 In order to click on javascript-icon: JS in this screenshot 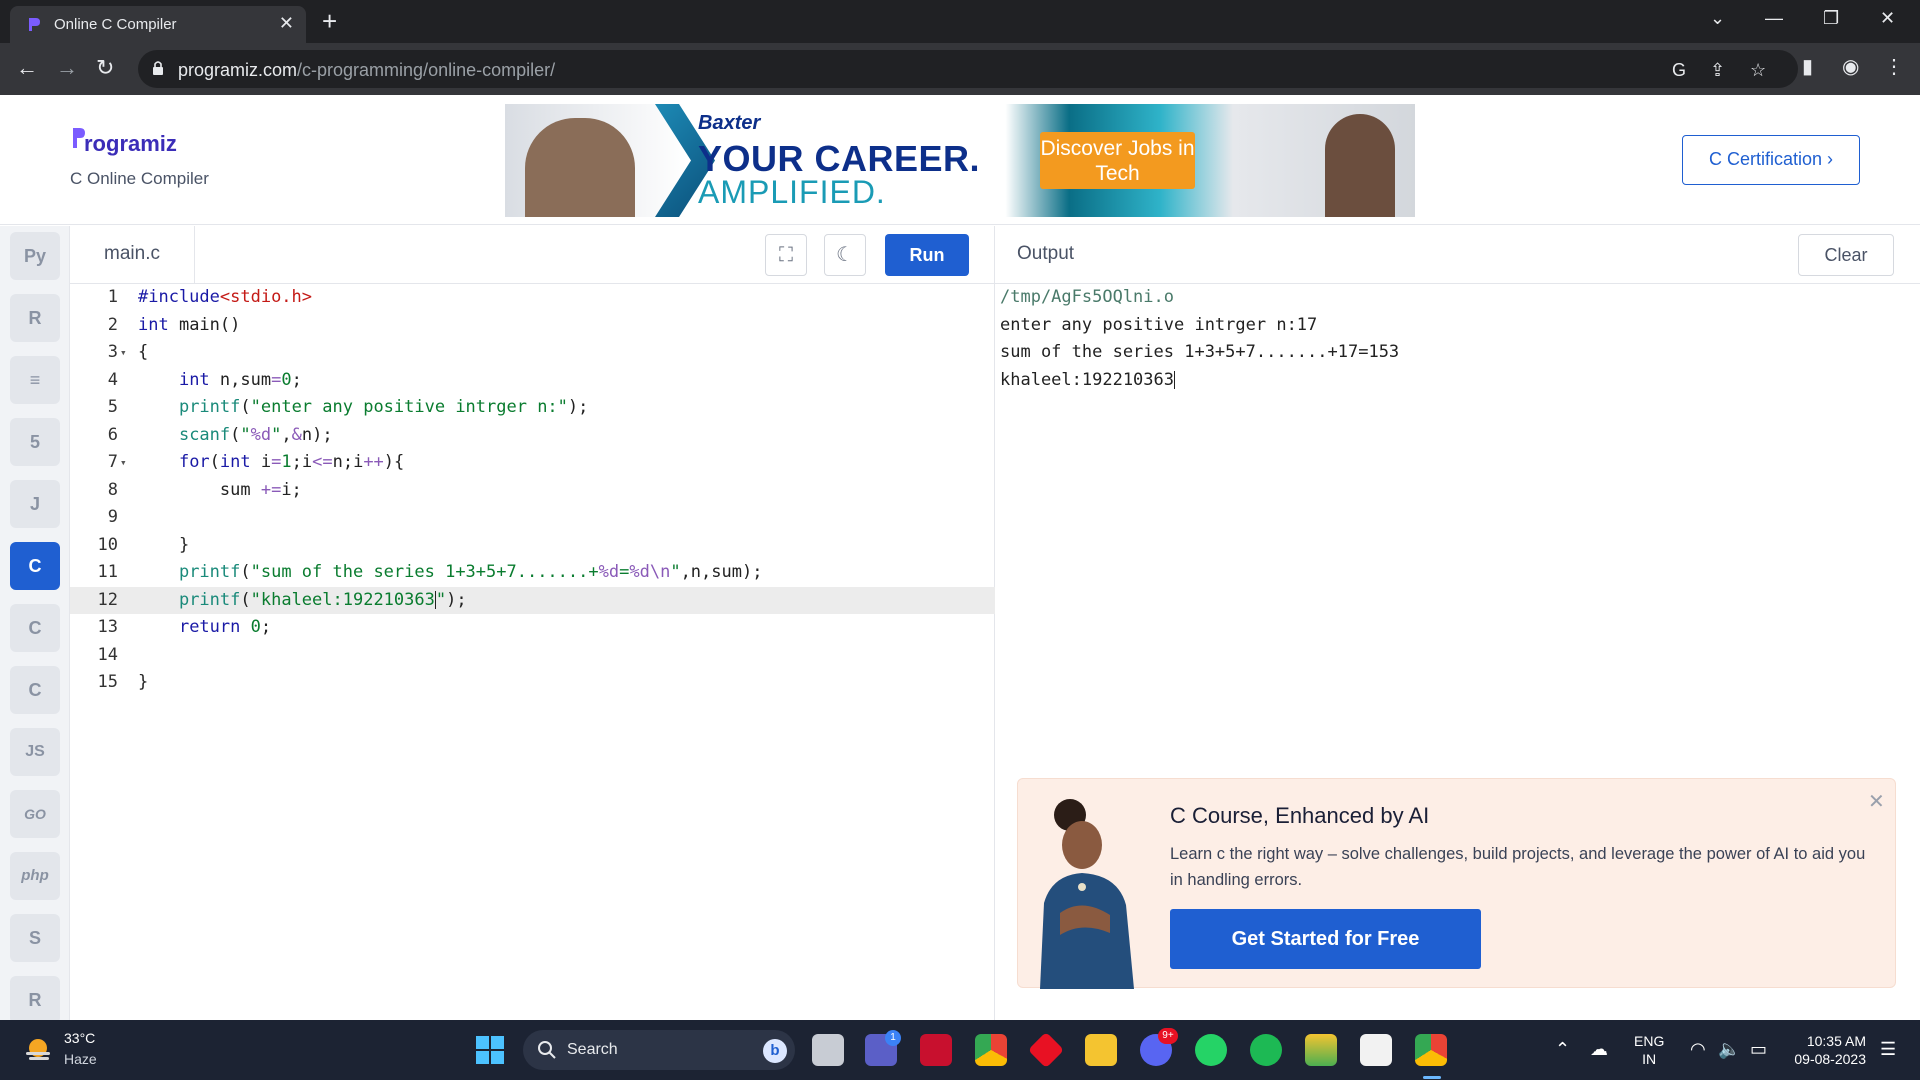, I will do `click(35, 752)`.